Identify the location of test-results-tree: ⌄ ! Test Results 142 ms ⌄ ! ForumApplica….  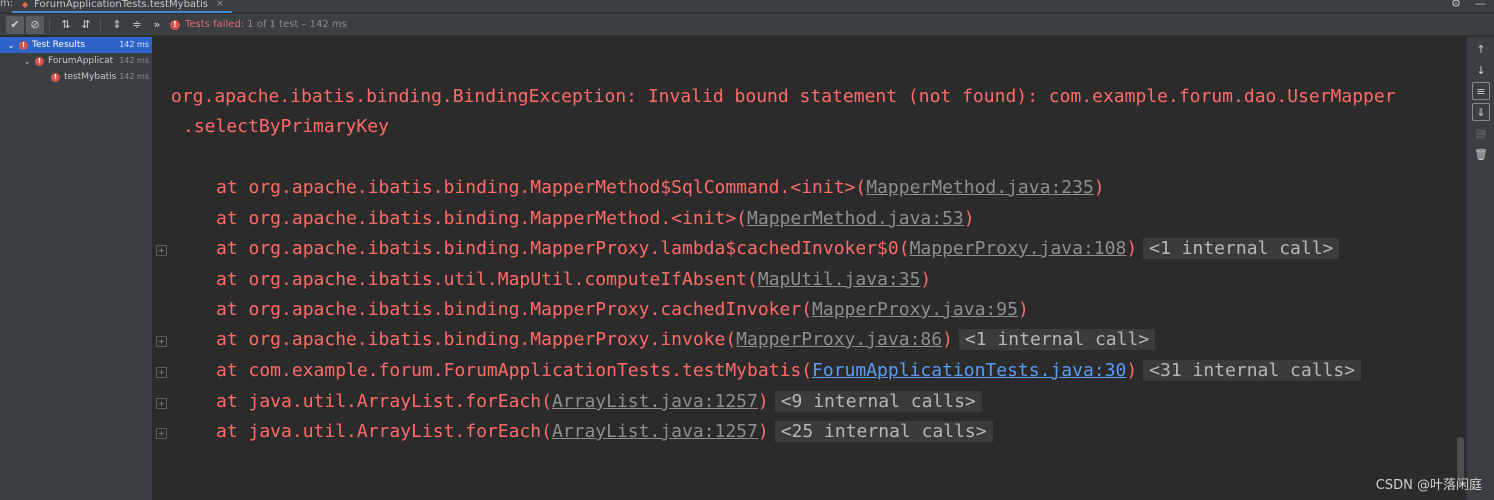
(76, 268).